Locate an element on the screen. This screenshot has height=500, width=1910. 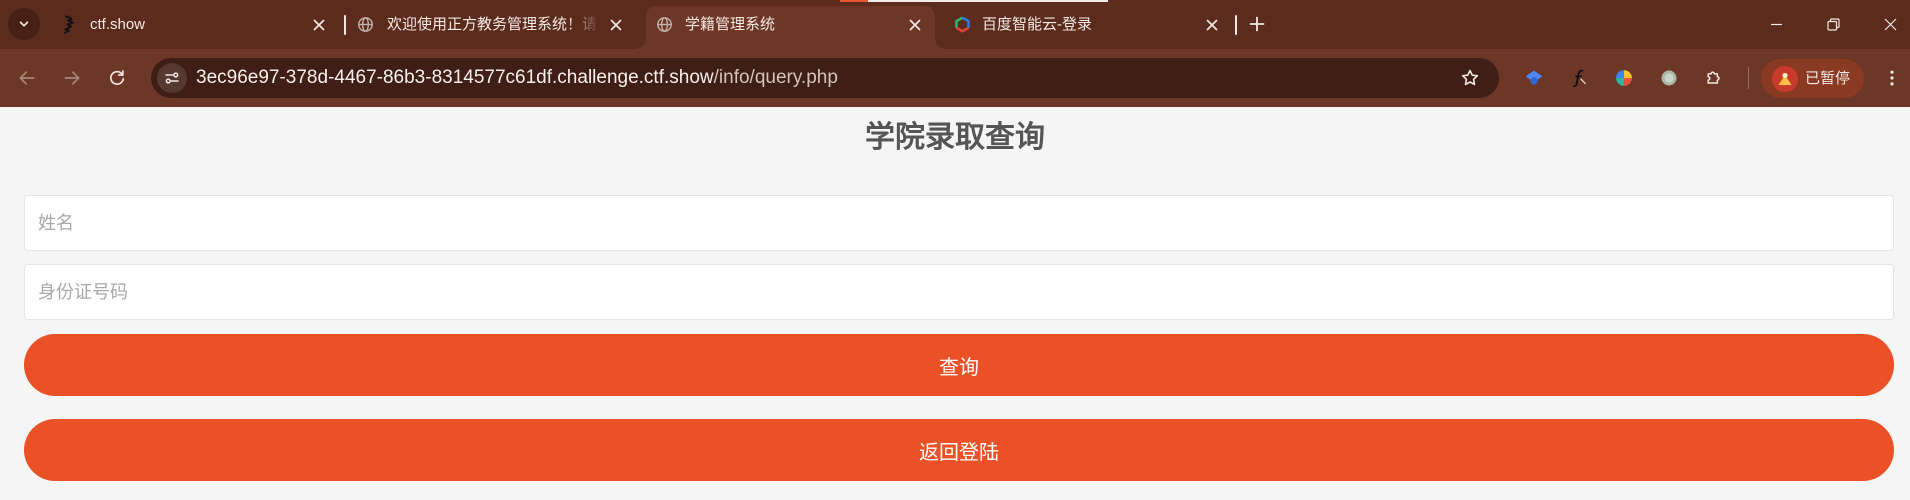
highlight-segment-white is located at coordinates (988, 1).